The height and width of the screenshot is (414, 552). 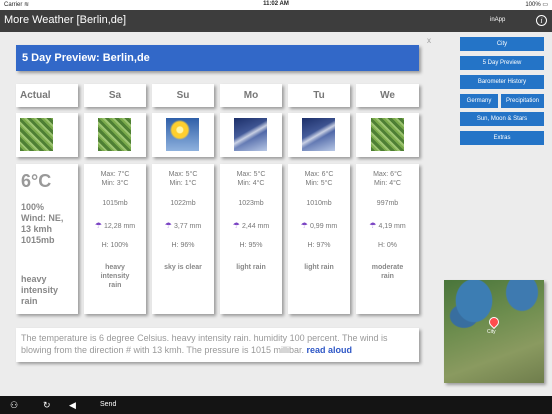 What do you see at coordinates (319, 225) in the screenshot?
I see `precipitation: ☂ 0,99 mm` at bounding box center [319, 225].